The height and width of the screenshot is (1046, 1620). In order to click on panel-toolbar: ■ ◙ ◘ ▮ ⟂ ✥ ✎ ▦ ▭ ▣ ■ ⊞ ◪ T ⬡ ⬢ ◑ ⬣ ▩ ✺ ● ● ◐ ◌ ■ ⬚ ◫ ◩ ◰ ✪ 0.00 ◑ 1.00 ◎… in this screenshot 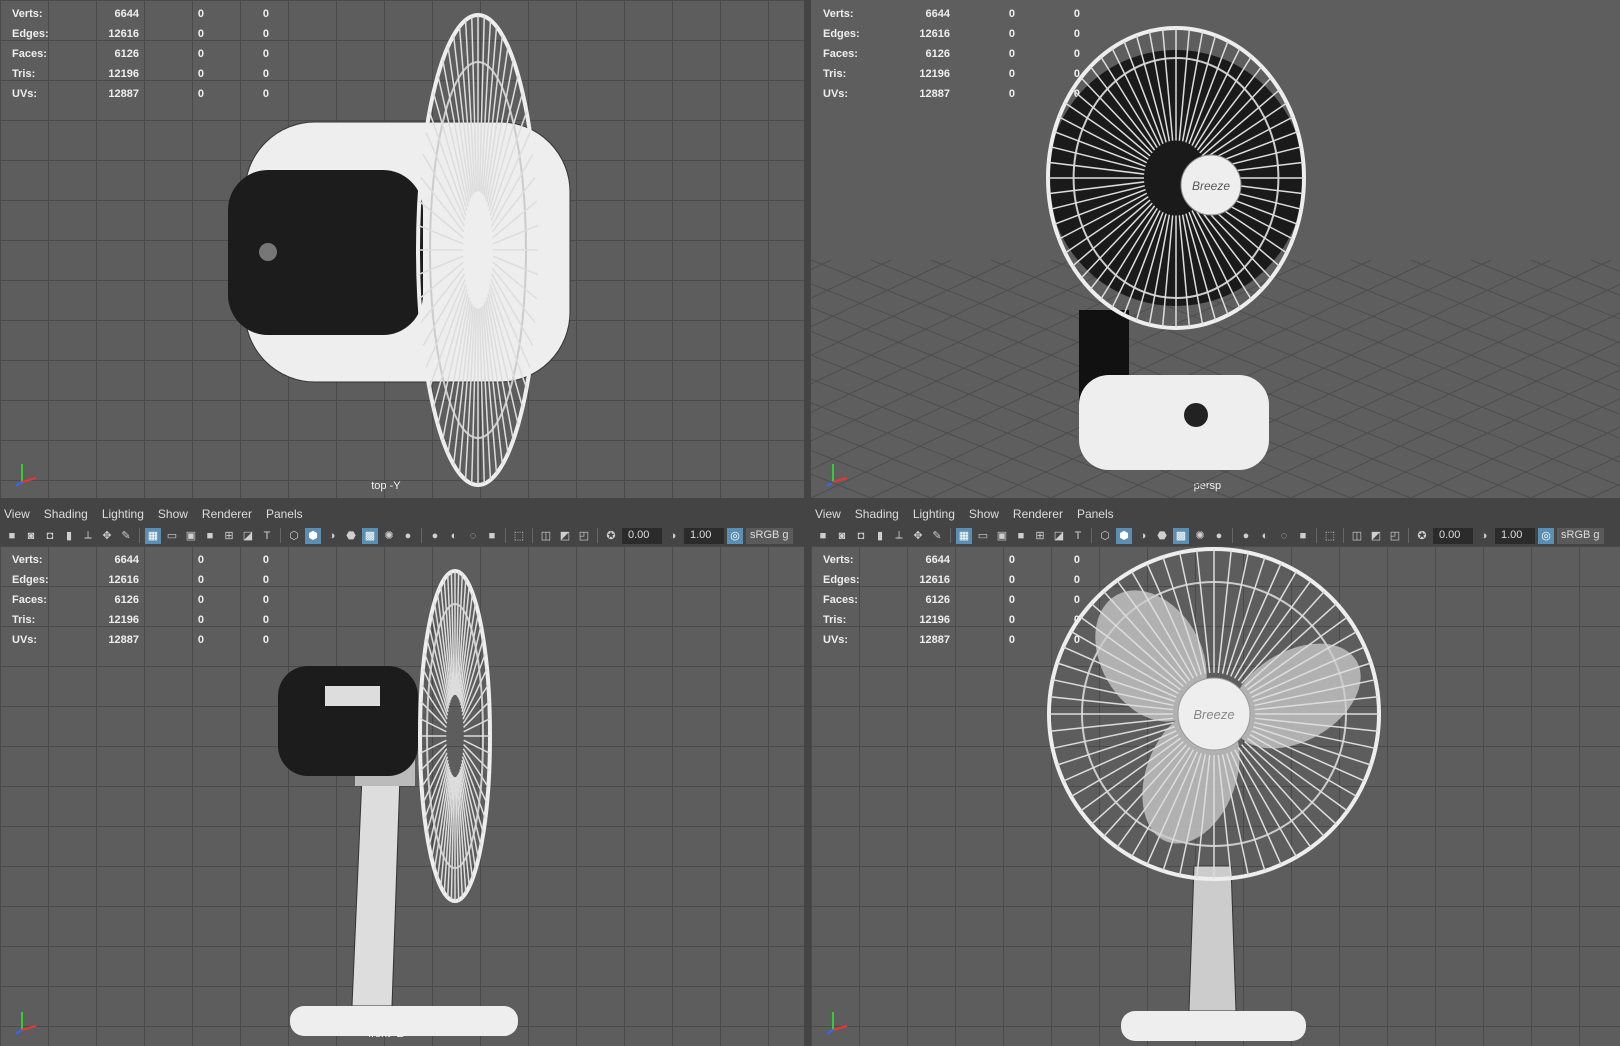, I will do `click(402, 535)`.